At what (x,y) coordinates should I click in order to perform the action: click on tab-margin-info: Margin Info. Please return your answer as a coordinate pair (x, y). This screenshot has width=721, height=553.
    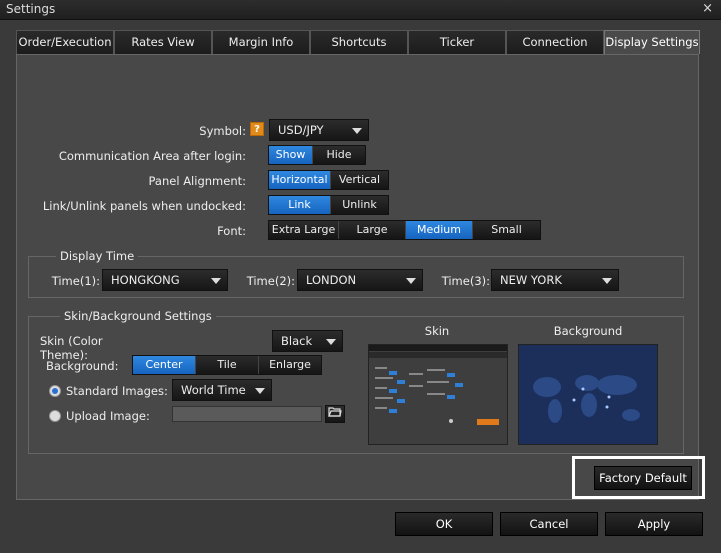
    Looking at the image, I should click on (261, 42).